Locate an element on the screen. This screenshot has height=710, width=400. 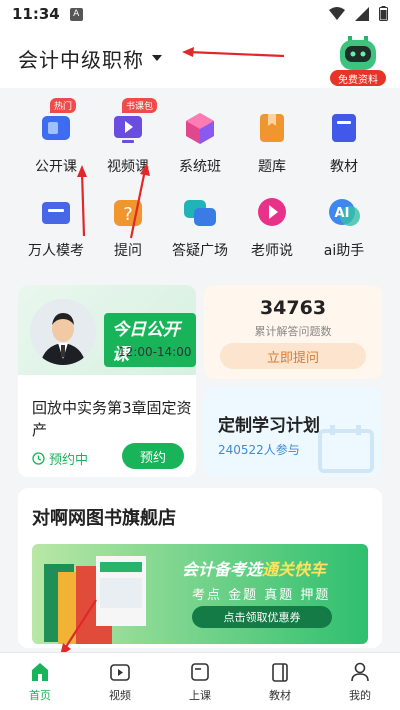
live-status: 预约中 is located at coordinates (60, 458).